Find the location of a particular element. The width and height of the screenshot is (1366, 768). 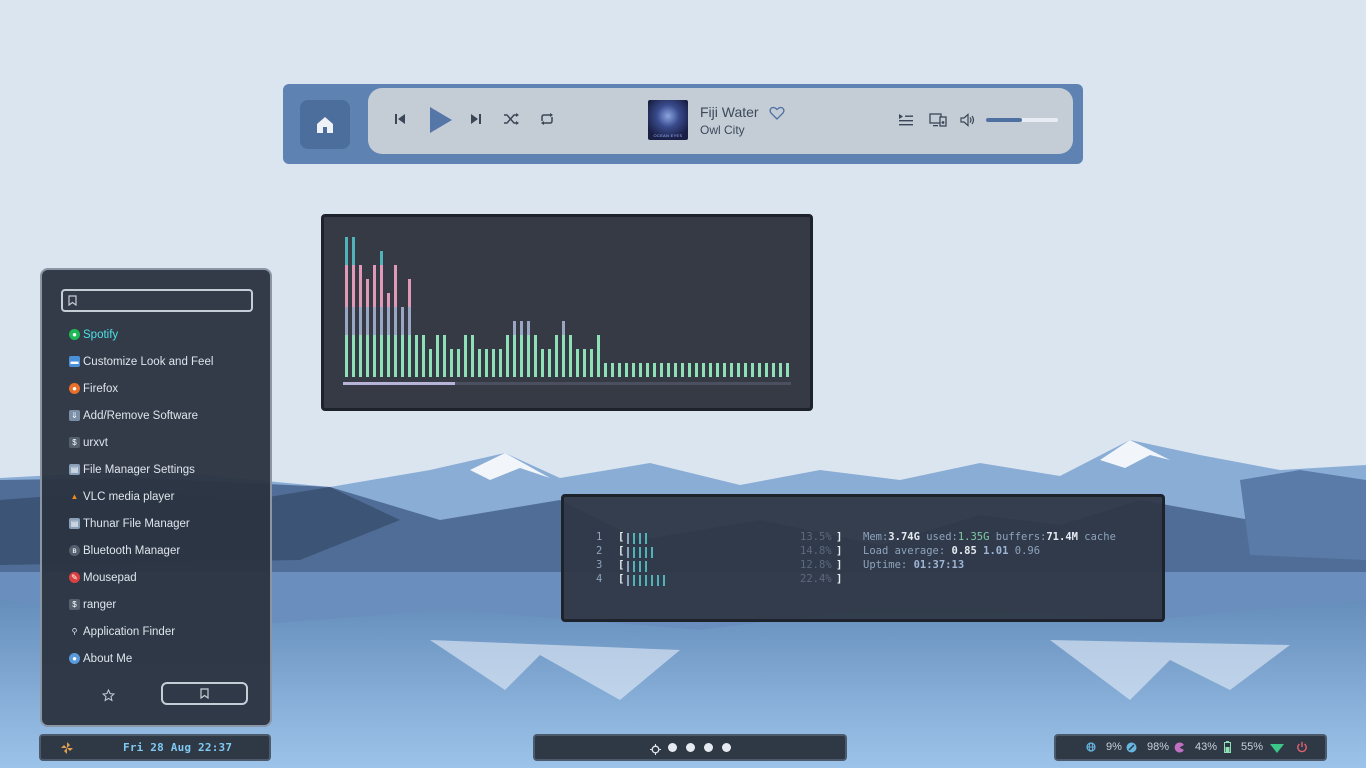

spotify-icon: ● is located at coordinates (74, 334).